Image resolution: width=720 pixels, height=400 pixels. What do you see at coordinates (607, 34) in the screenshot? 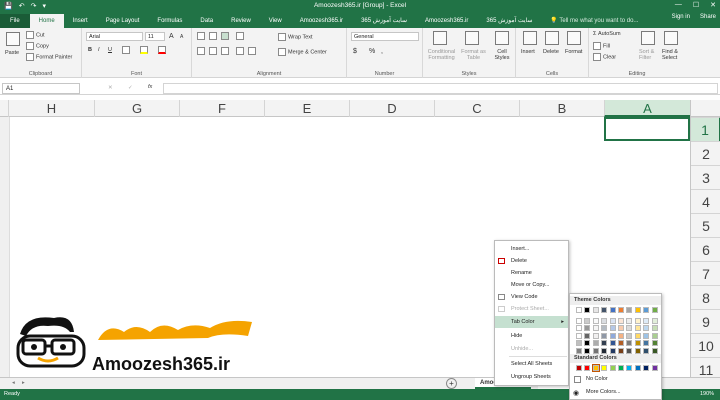
I see `autosum-button: Σ AutoSum` at bounding box center [607, 34].